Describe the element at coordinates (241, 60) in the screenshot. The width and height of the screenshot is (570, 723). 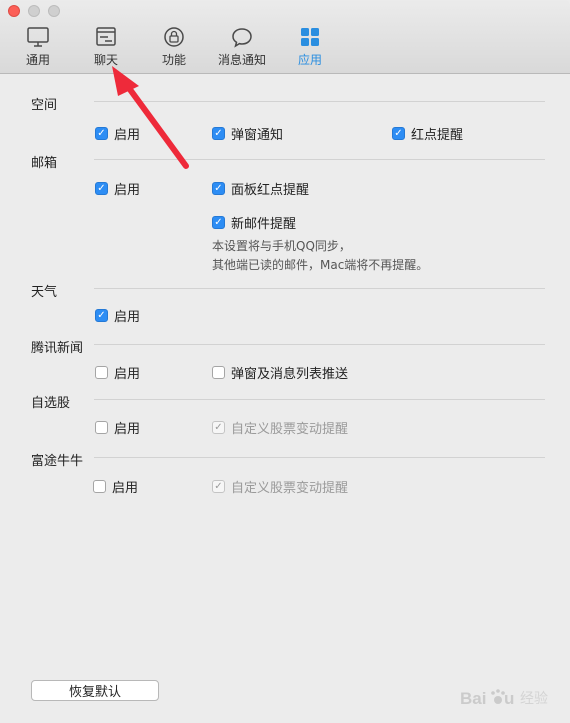
I see `tab-label: 消息通知` at that location.